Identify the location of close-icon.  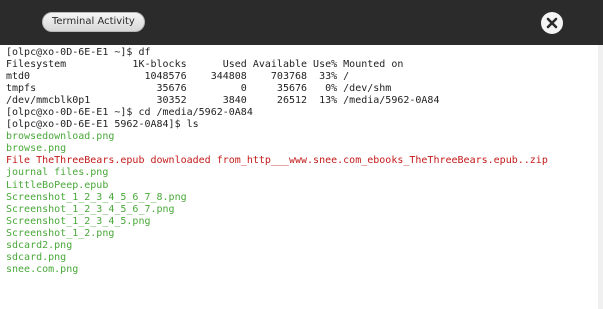
(552, 23).